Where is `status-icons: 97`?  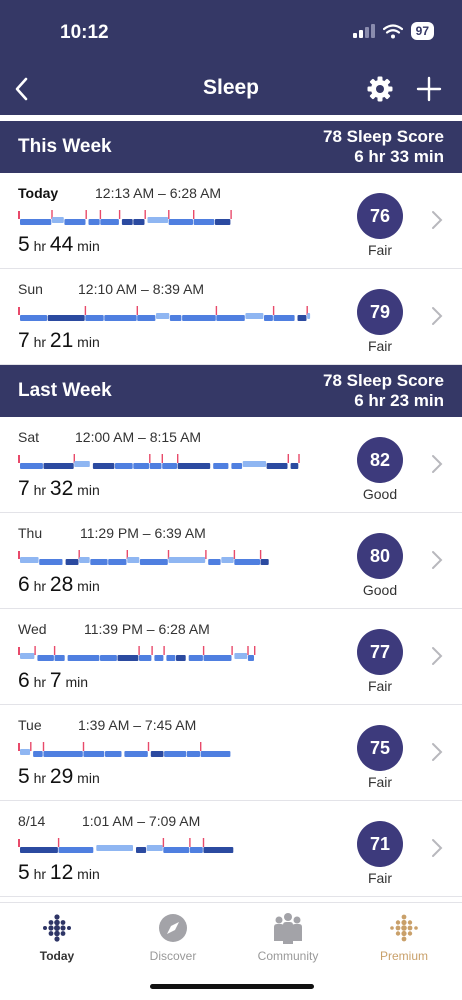 status-icons: 97 is located at coordinates (393, 31).